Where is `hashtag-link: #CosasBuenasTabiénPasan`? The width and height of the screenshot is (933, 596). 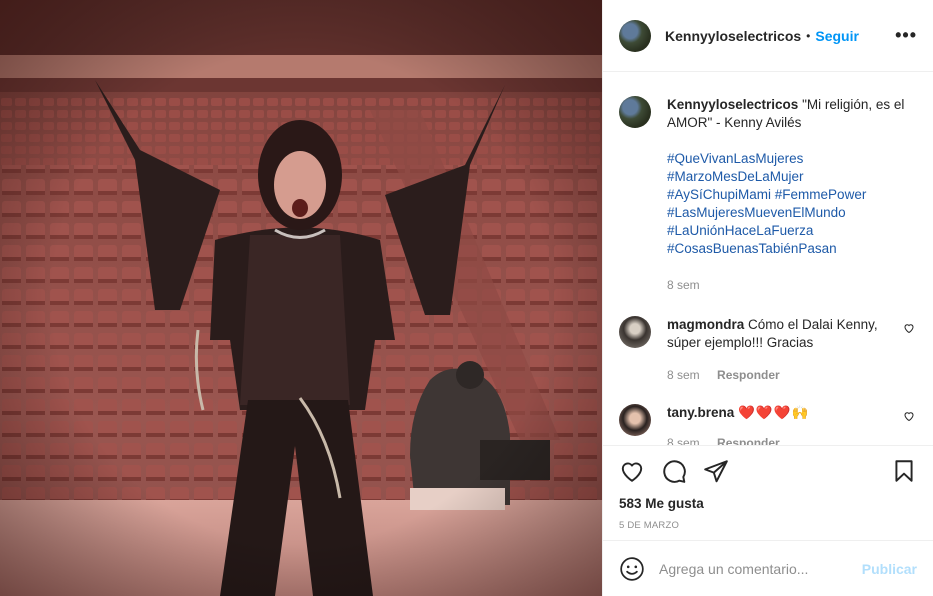
hashtag-link: #CosasBuenasTabiénPasan is located at coordinates (787, 249).